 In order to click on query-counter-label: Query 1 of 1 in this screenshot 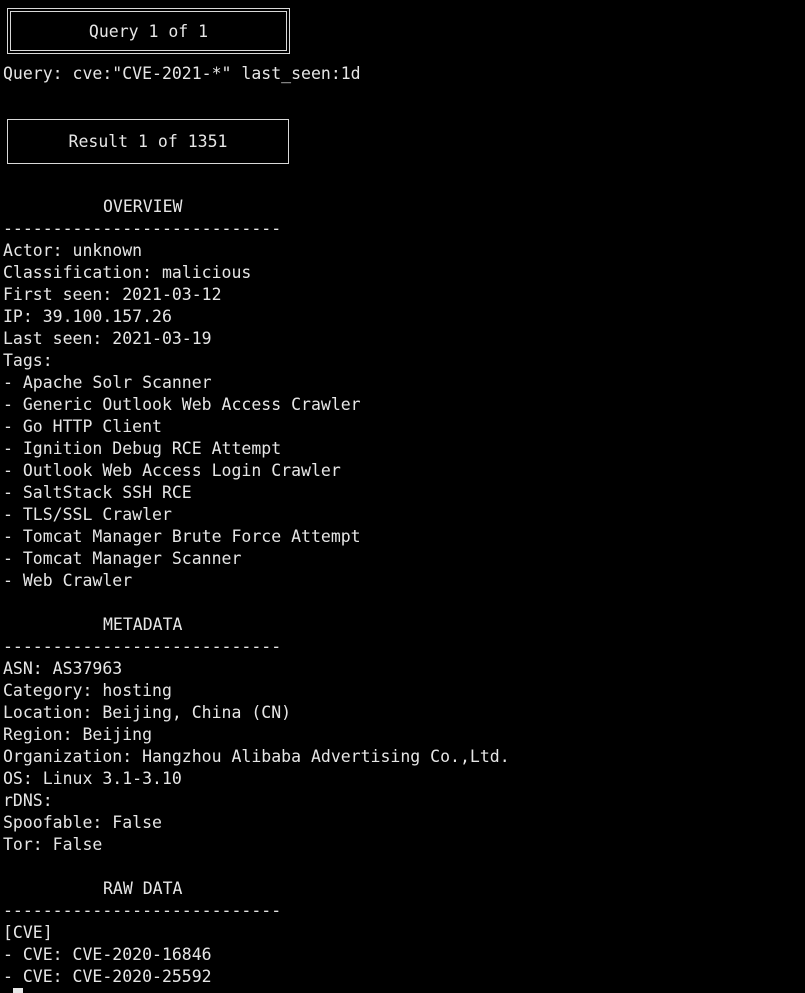, I will do `click(148, 31)`.